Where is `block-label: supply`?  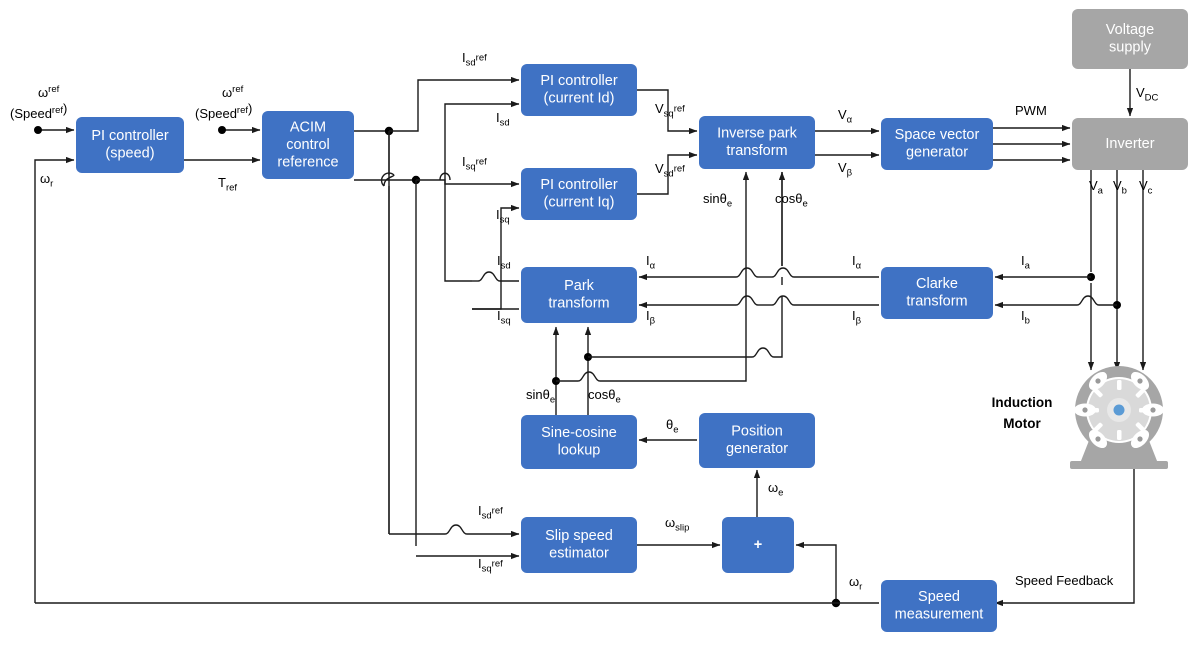 block-label: supply is located at coordinates (1130, 48).